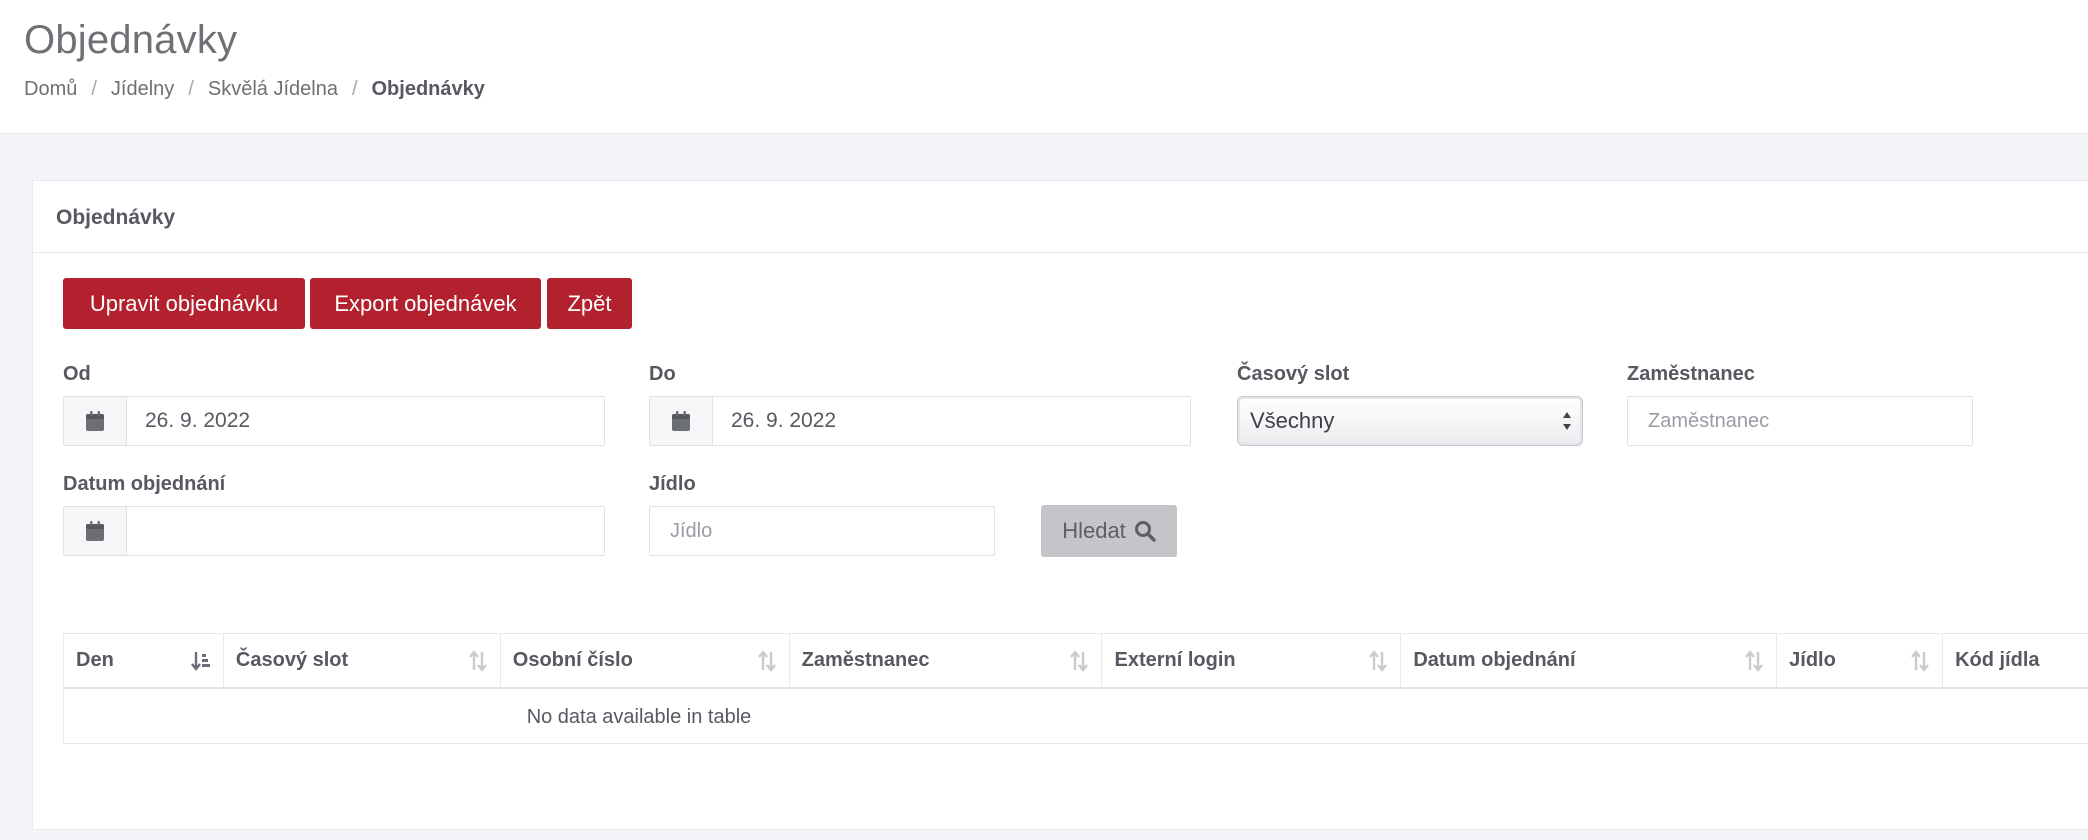 The image size is (2088, 840). What do you see at coordinates (362, 660) in the screenshot?
I see `column-header-time-slot: Časový slot` at bounding box center [362, 660].